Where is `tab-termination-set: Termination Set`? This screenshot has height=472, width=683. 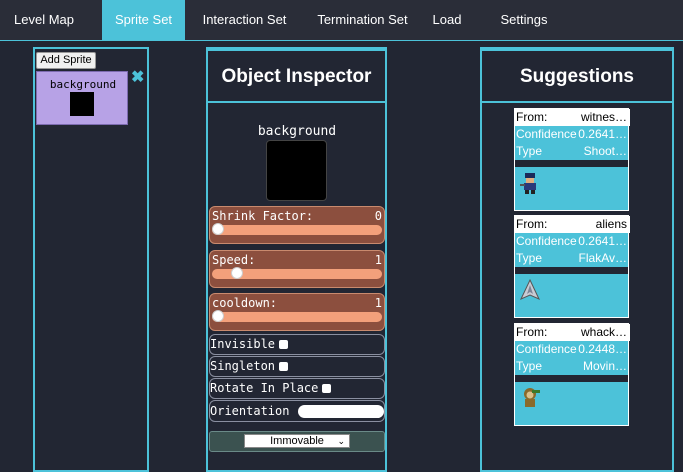
tab-termination-set: Termination Set is located at coordinates (362, 20).